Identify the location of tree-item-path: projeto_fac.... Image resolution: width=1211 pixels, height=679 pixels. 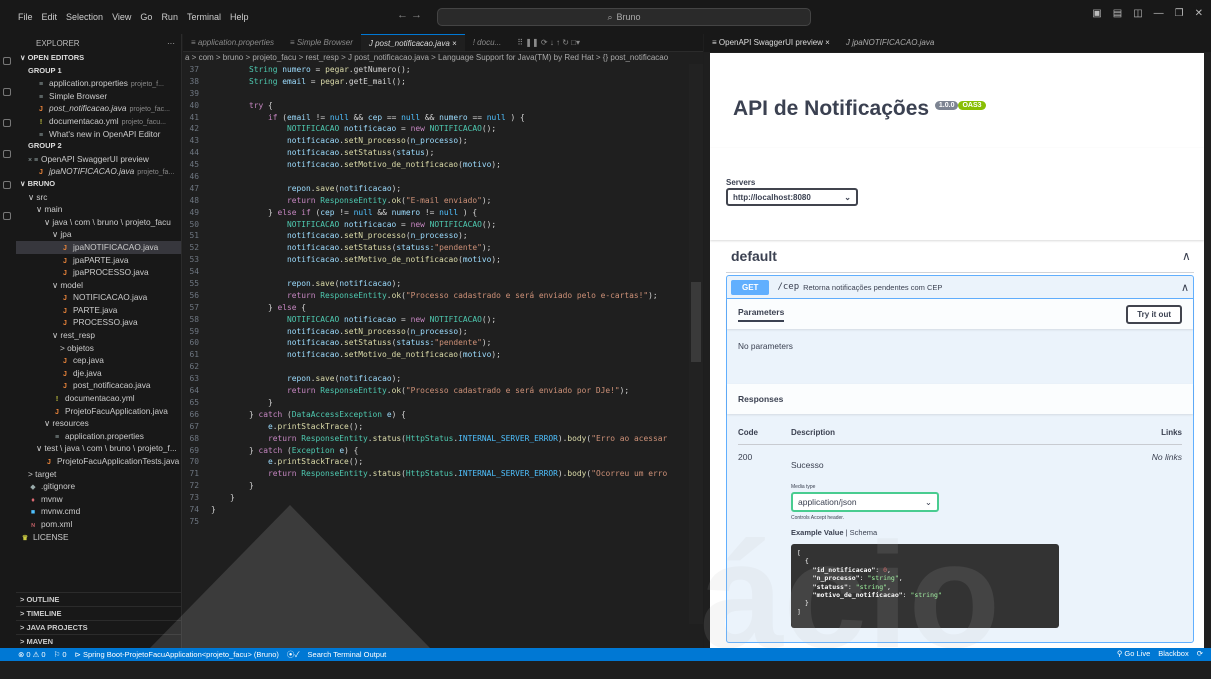
(150, 109).